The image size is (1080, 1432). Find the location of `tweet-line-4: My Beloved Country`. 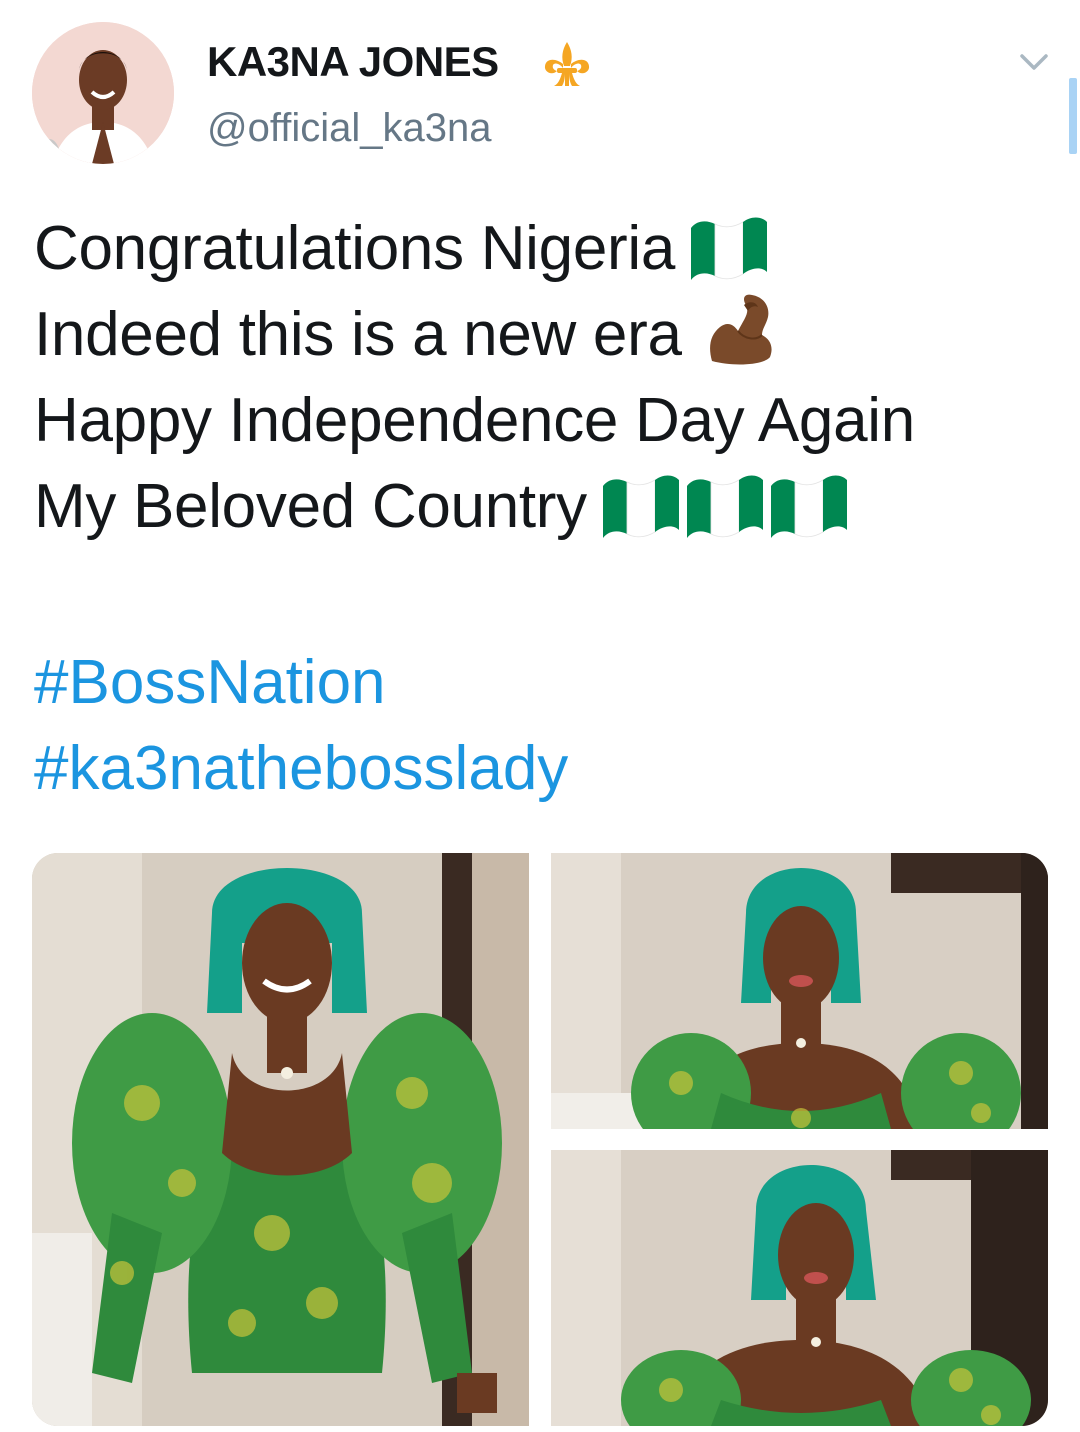

tweet-line-4: My Beloved Country is located at coordinates (549, 507).